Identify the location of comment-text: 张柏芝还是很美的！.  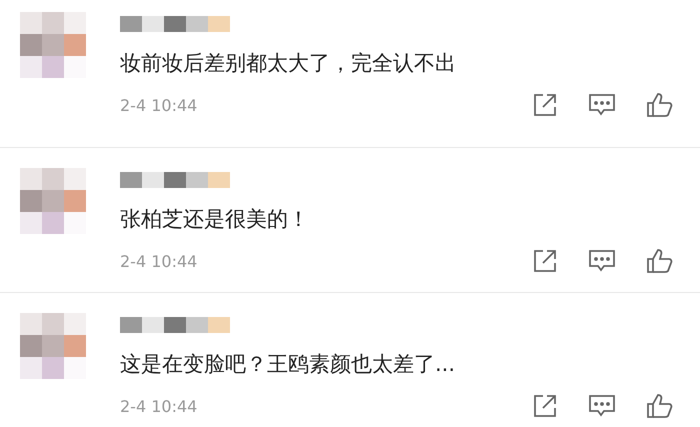
(215, 219).